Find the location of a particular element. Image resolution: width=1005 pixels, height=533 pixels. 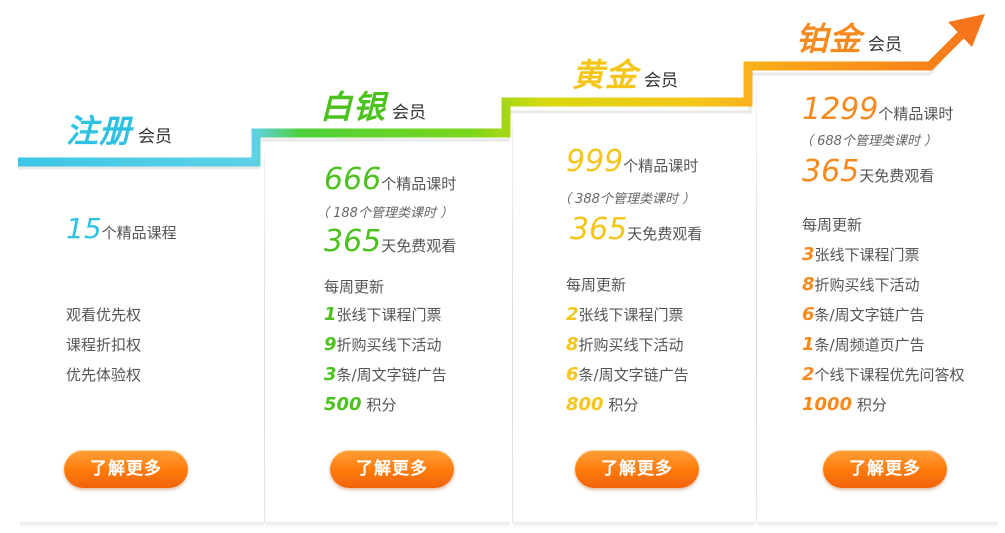

benefit-item: 2张线下课程门票 is located at coordinates (625, 314).